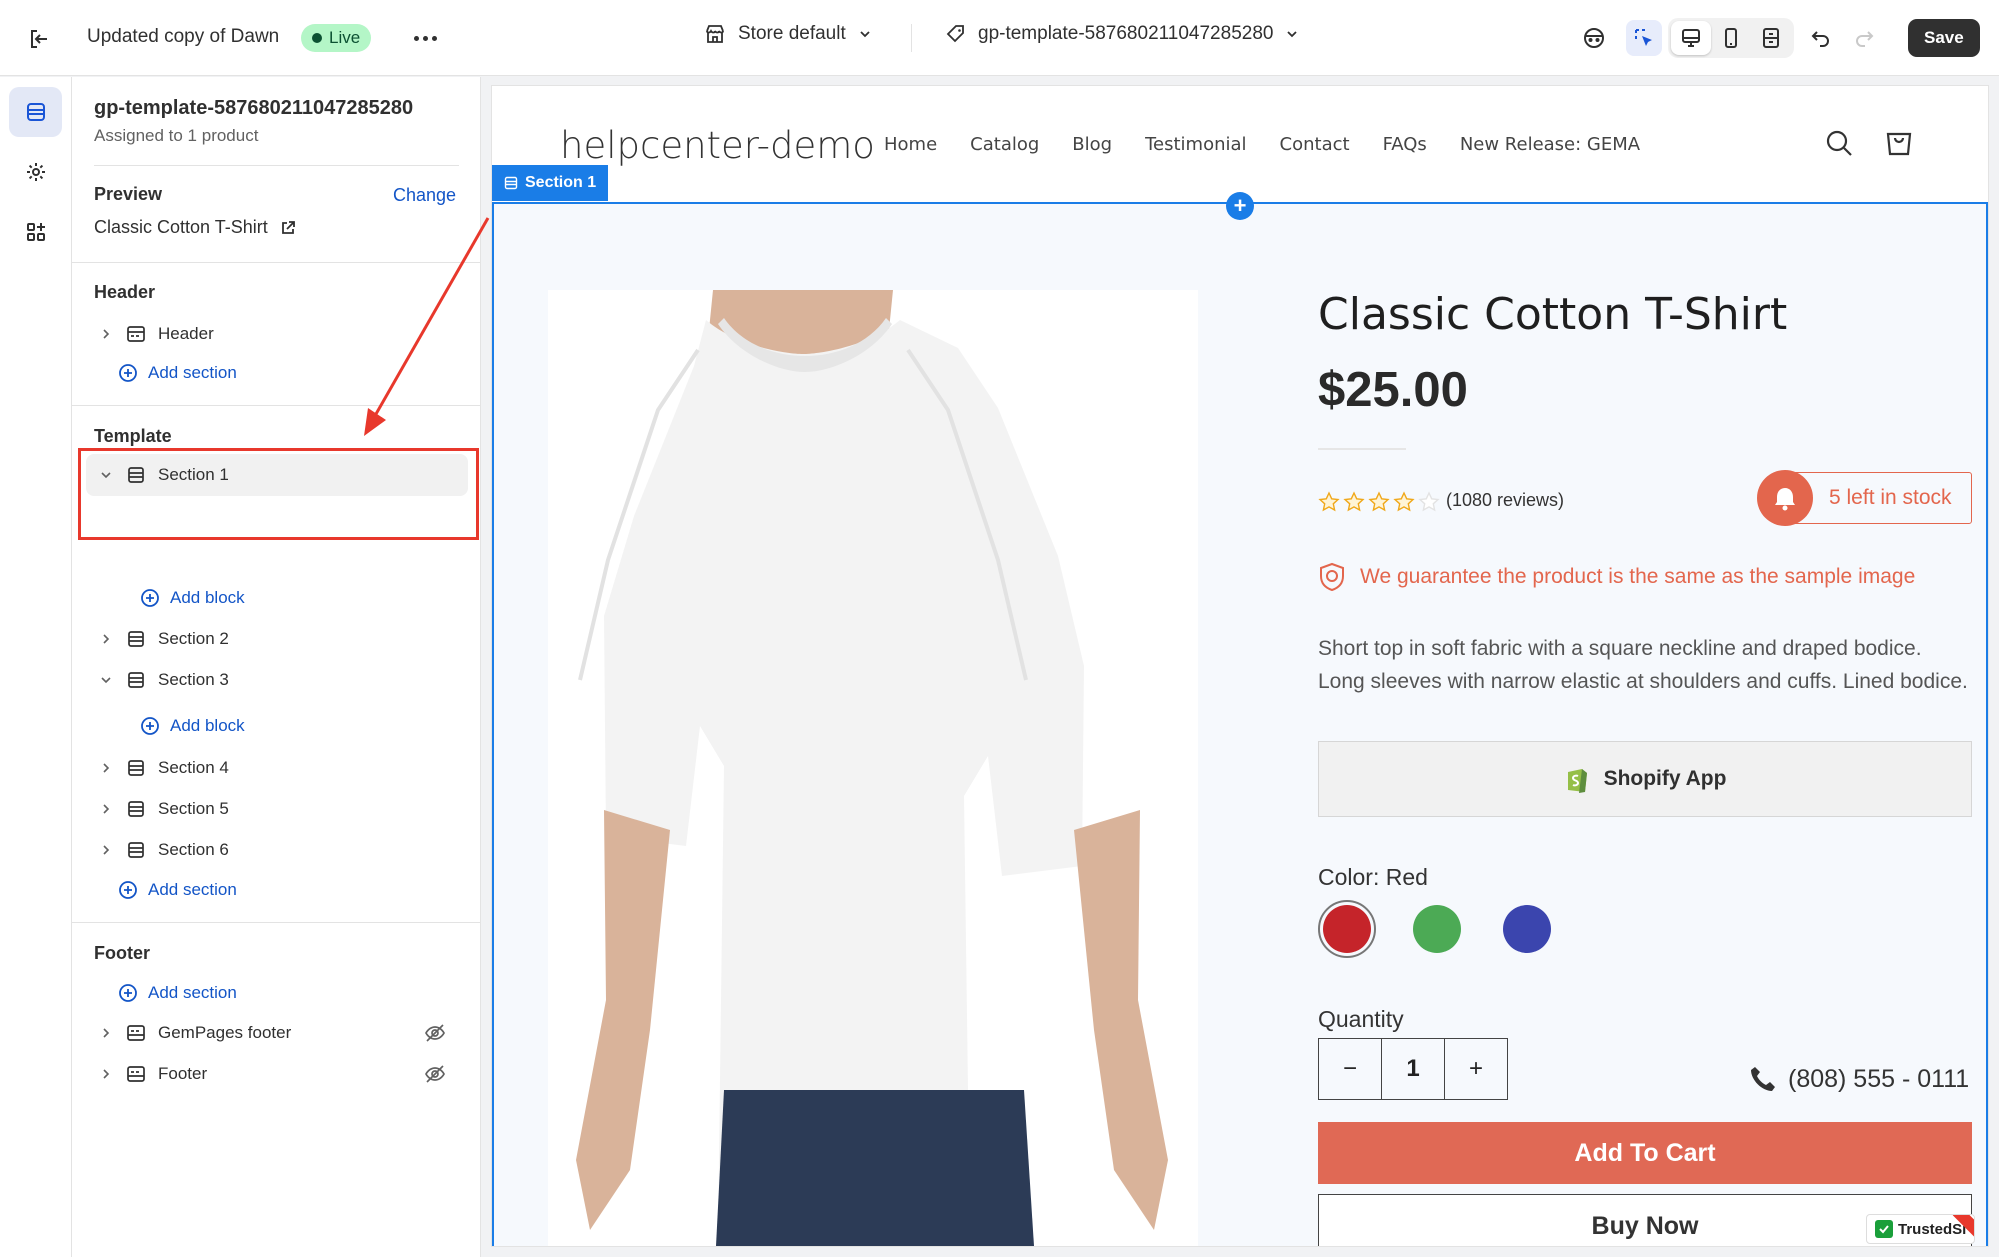  Describe the element at coordinates (1864, 38) in the screenshot. I see `redo-icon` at that location.